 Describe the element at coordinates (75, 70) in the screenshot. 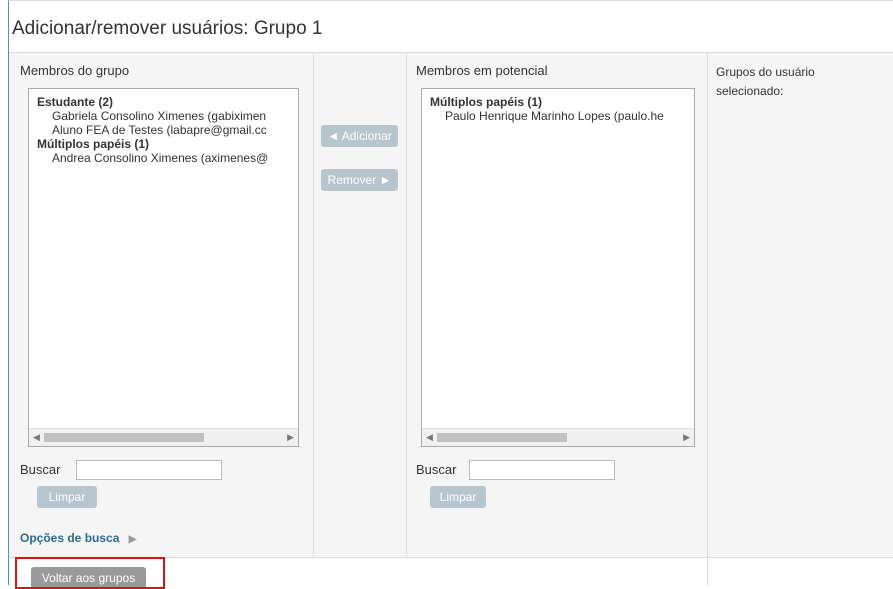

I see `members-label: Membros do grupo` at that location.